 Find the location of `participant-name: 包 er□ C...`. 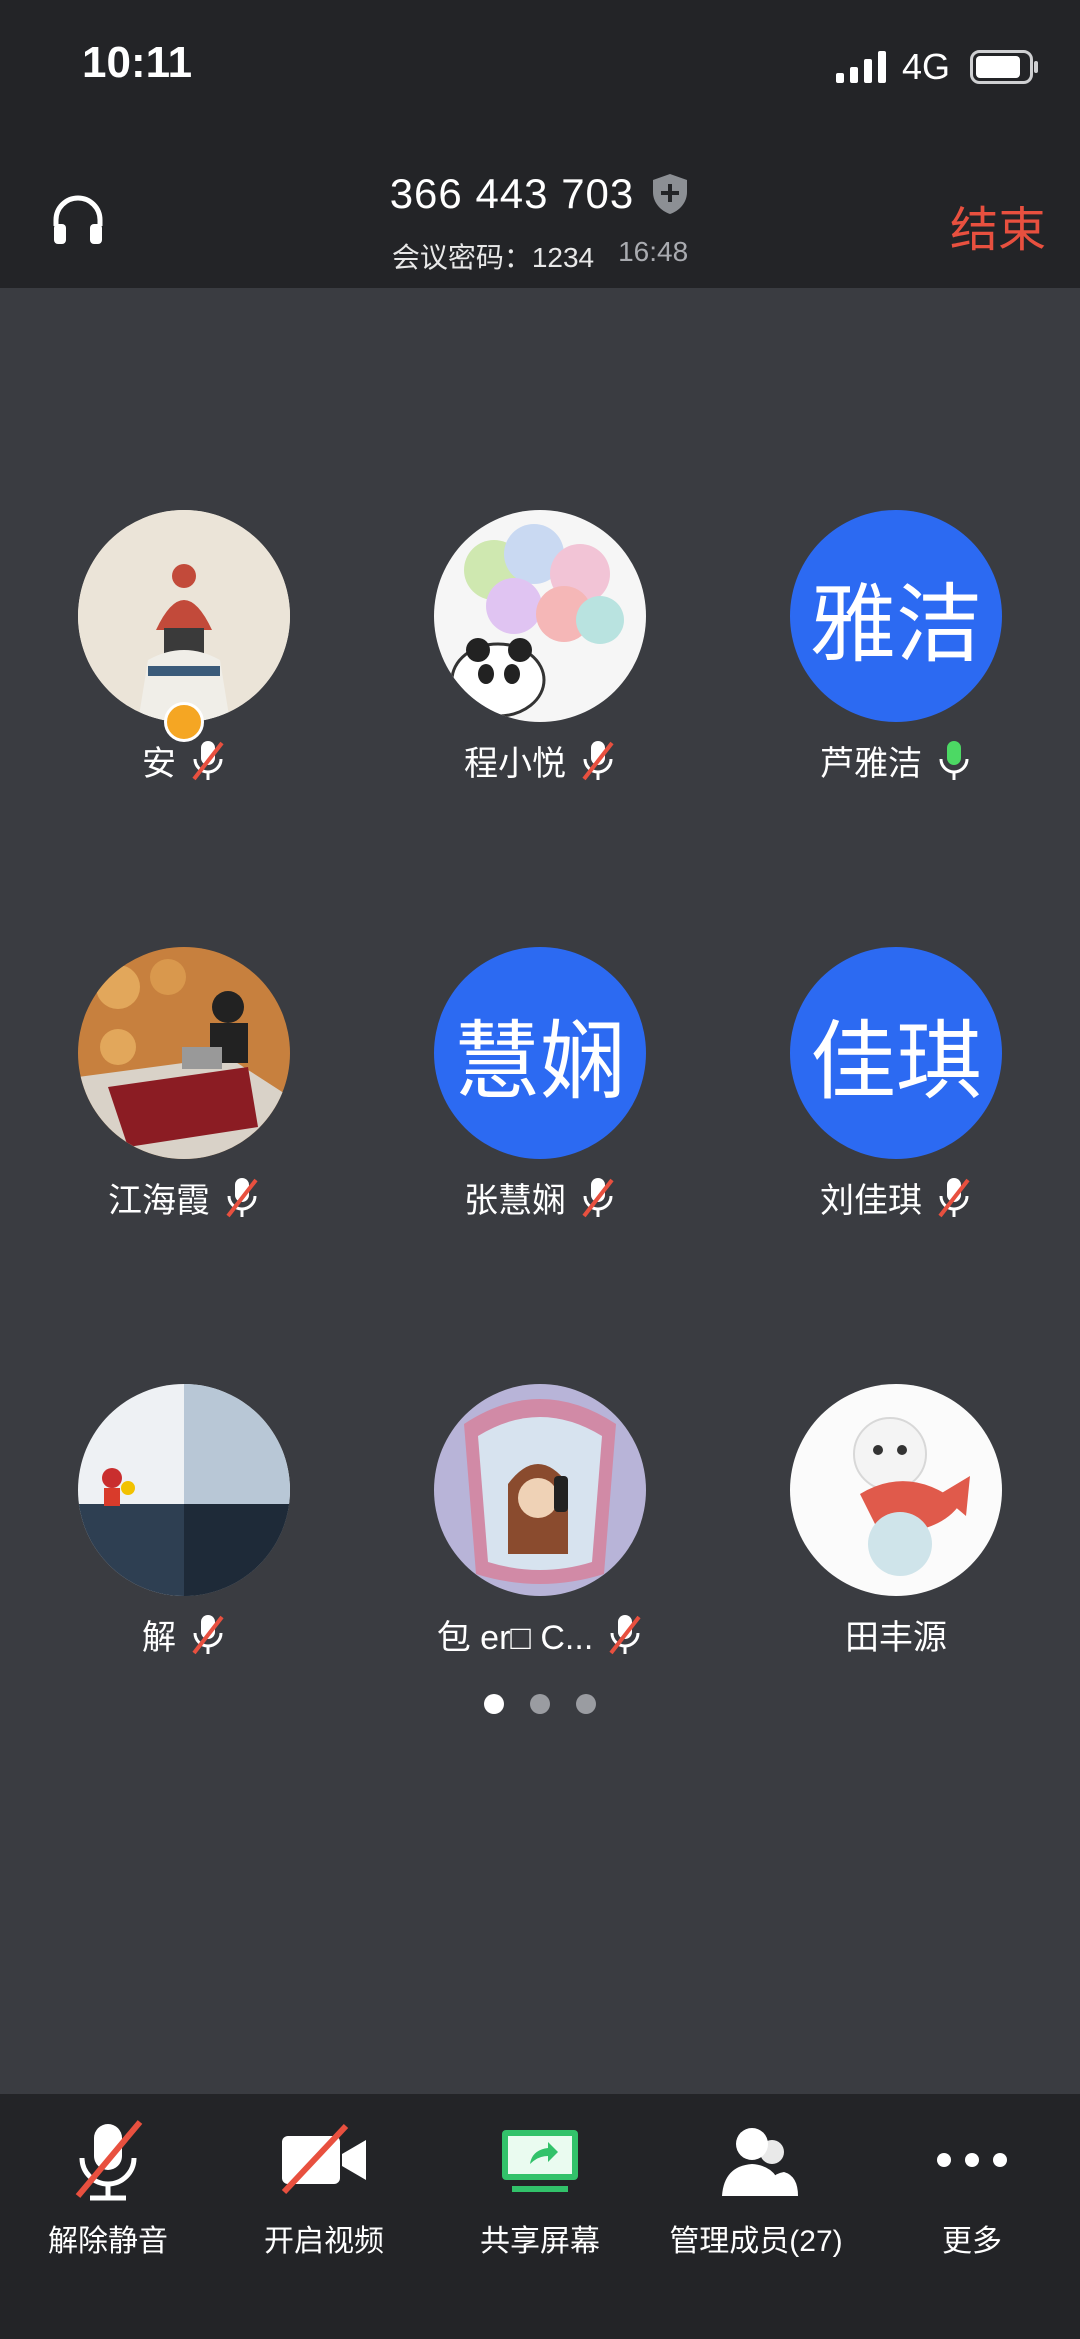

participant-name: 包 er□ C... is located at coordinates (515, 1638).